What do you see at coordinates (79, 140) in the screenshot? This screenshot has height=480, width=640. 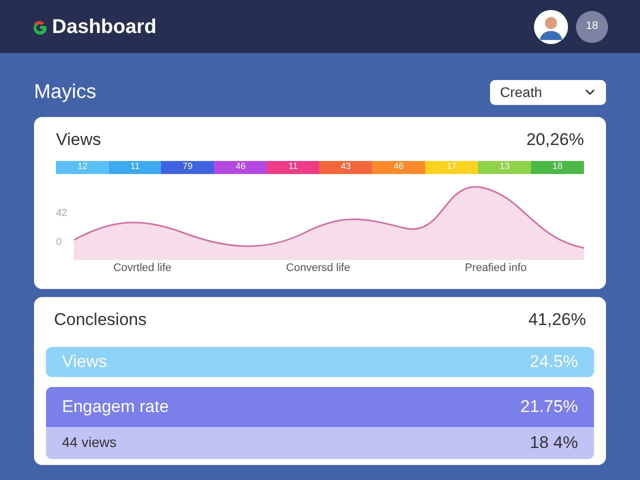 I see `card-title: Views` at bounding box center [79, 140].